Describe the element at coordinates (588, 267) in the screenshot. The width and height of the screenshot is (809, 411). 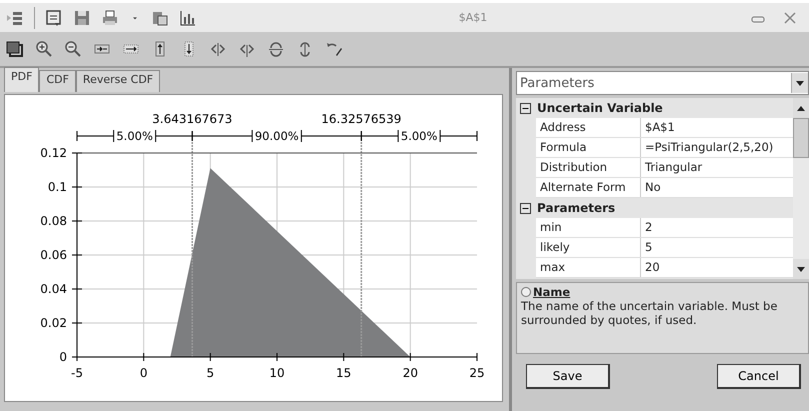
I see `property-name: max` at that location.